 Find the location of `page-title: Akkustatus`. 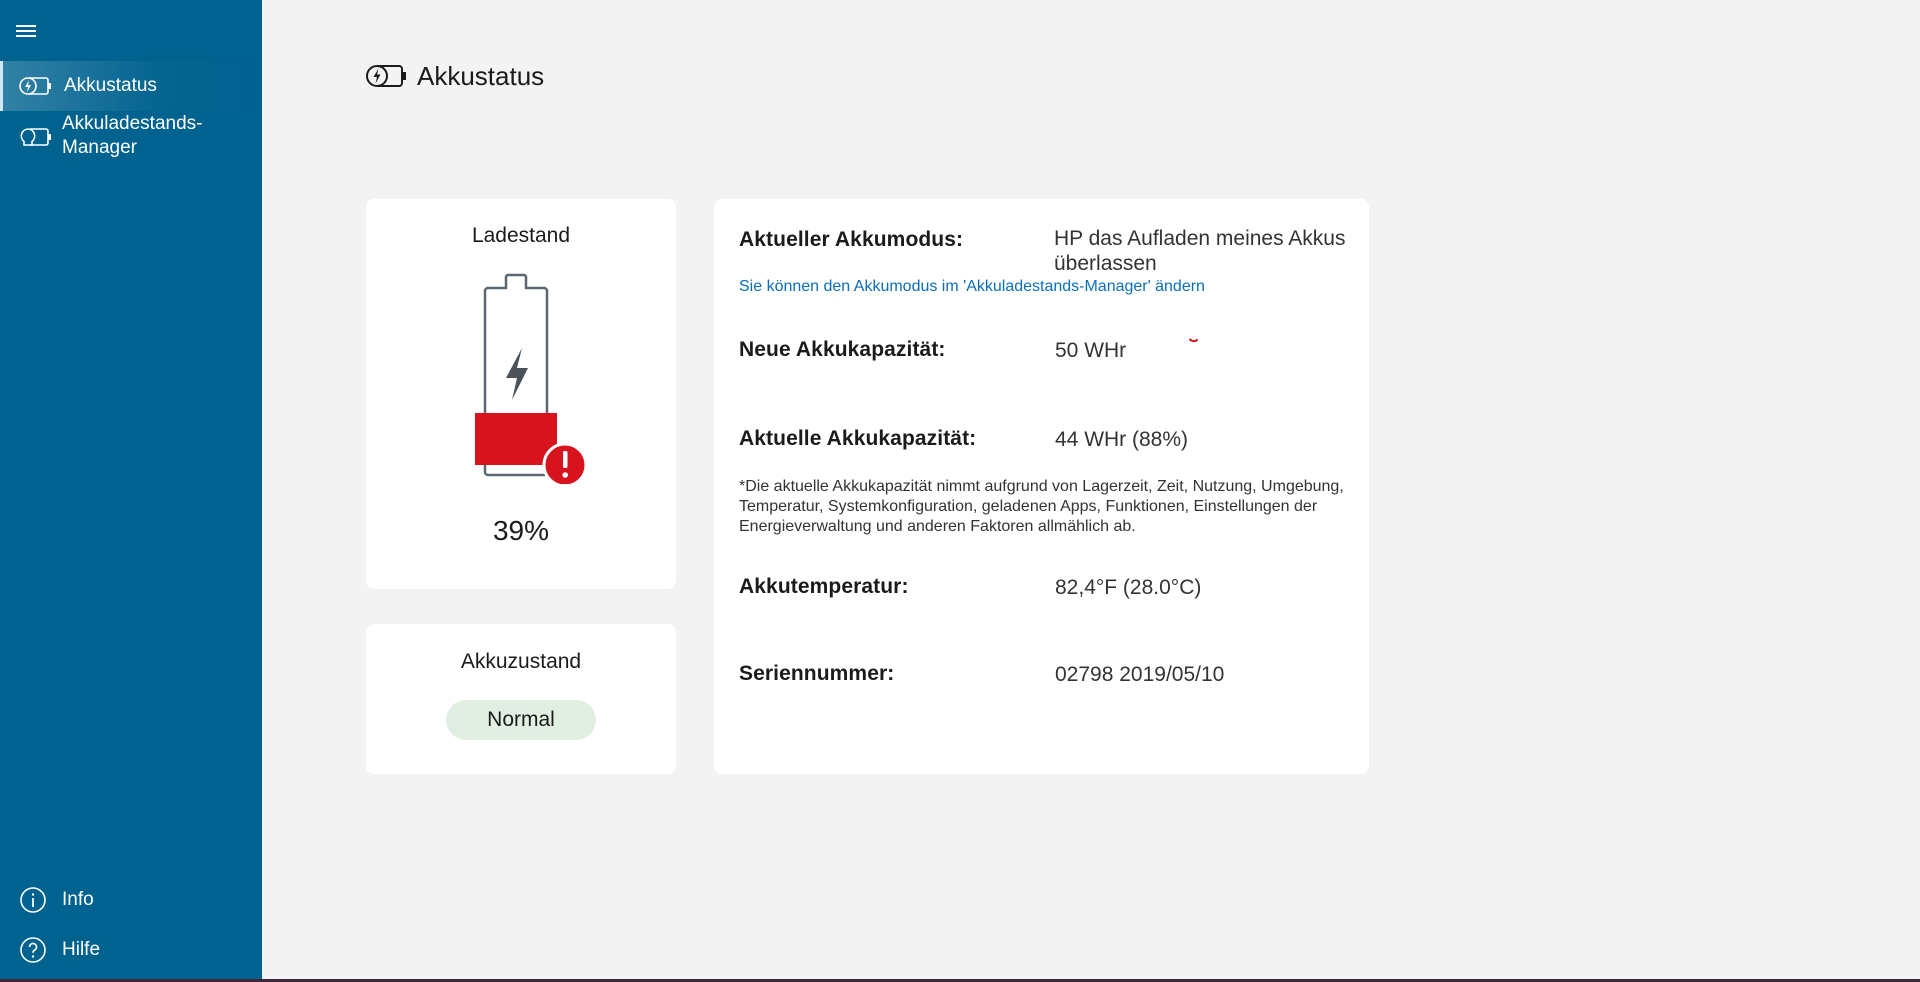

page-title: Akkustatus is located at coordinates (454, 76).